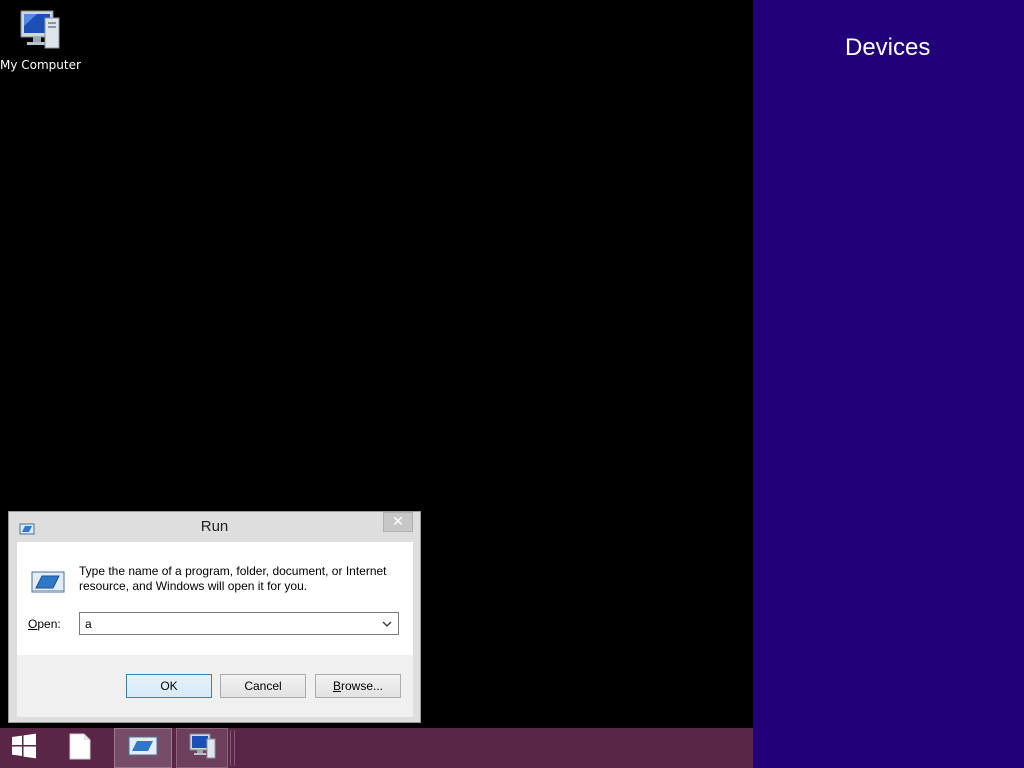  Describe the element at coordinates (33, 624) in the screenshot. I see `open-label-accesskey: O` at that location.